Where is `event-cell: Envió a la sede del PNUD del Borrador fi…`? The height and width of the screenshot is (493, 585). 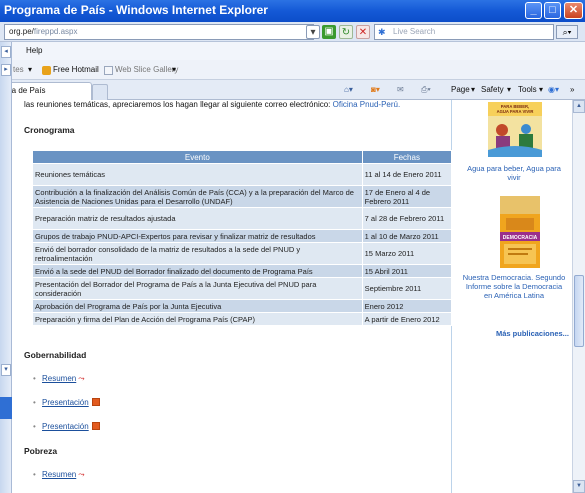 event-cell: Envió a la sede del PNUD del Borrador fi… is located at coordinates (197, 271).